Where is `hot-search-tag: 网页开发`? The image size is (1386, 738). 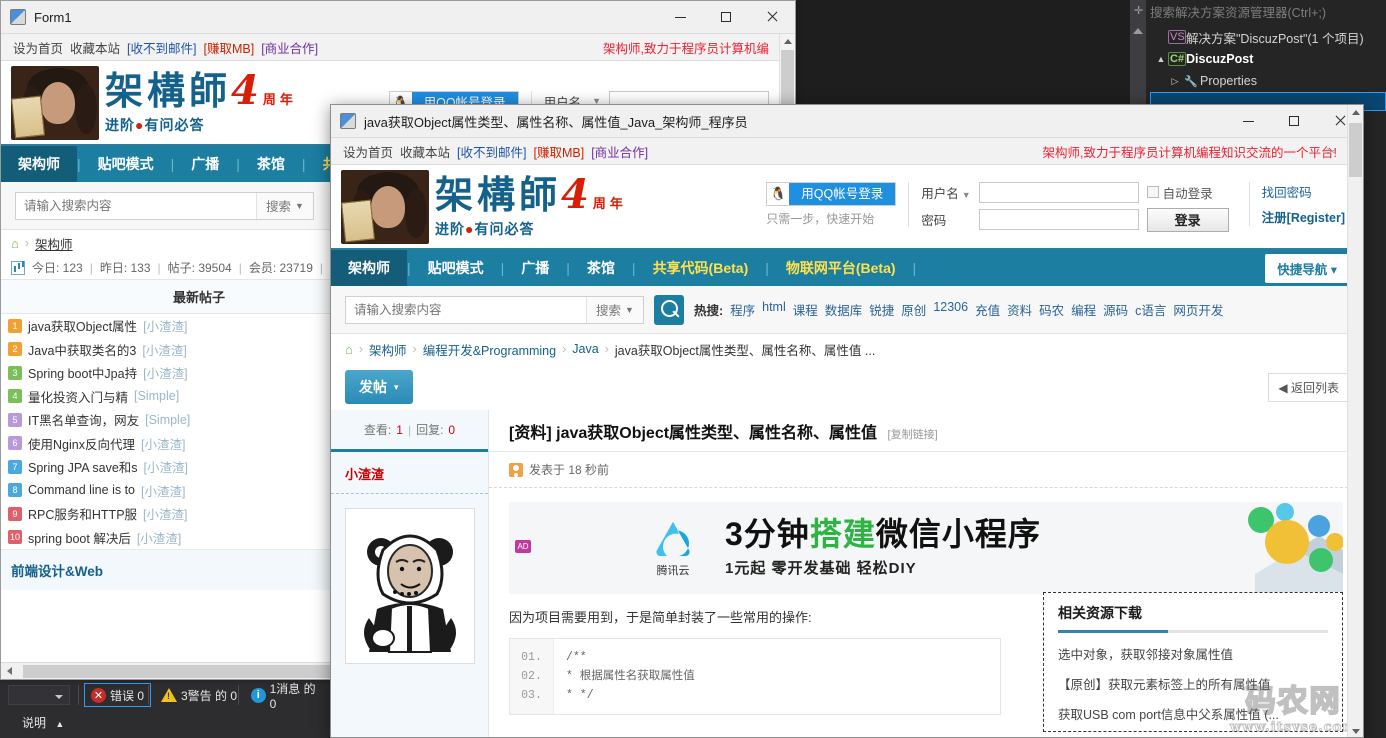 hot-search-tag: 网页开发 is located at coordinates (1198, 309).